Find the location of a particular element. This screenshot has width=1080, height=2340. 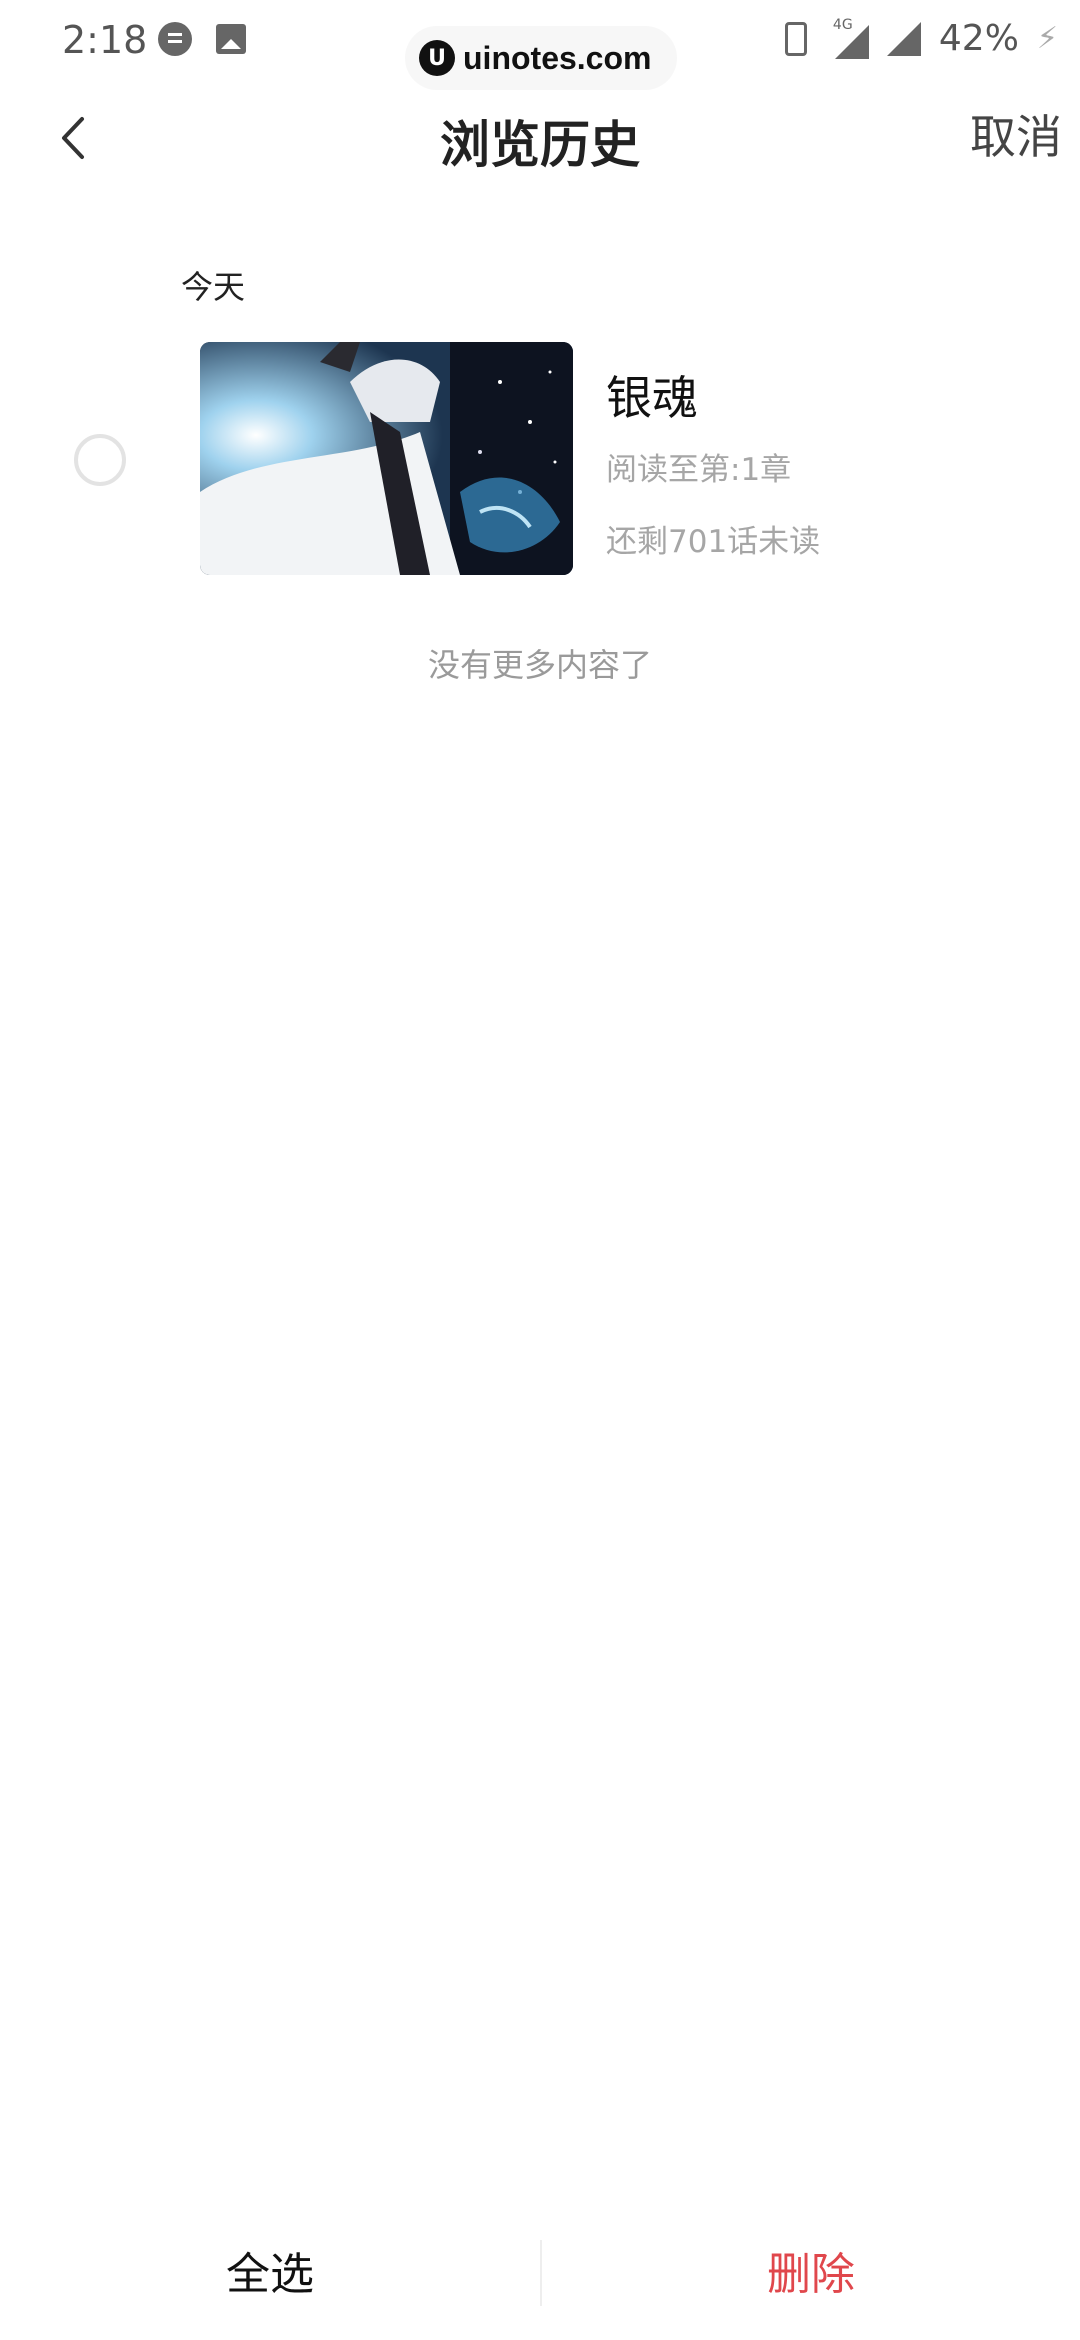

unread-count: 还剩701话未读 is located at coordinates (713, 542).